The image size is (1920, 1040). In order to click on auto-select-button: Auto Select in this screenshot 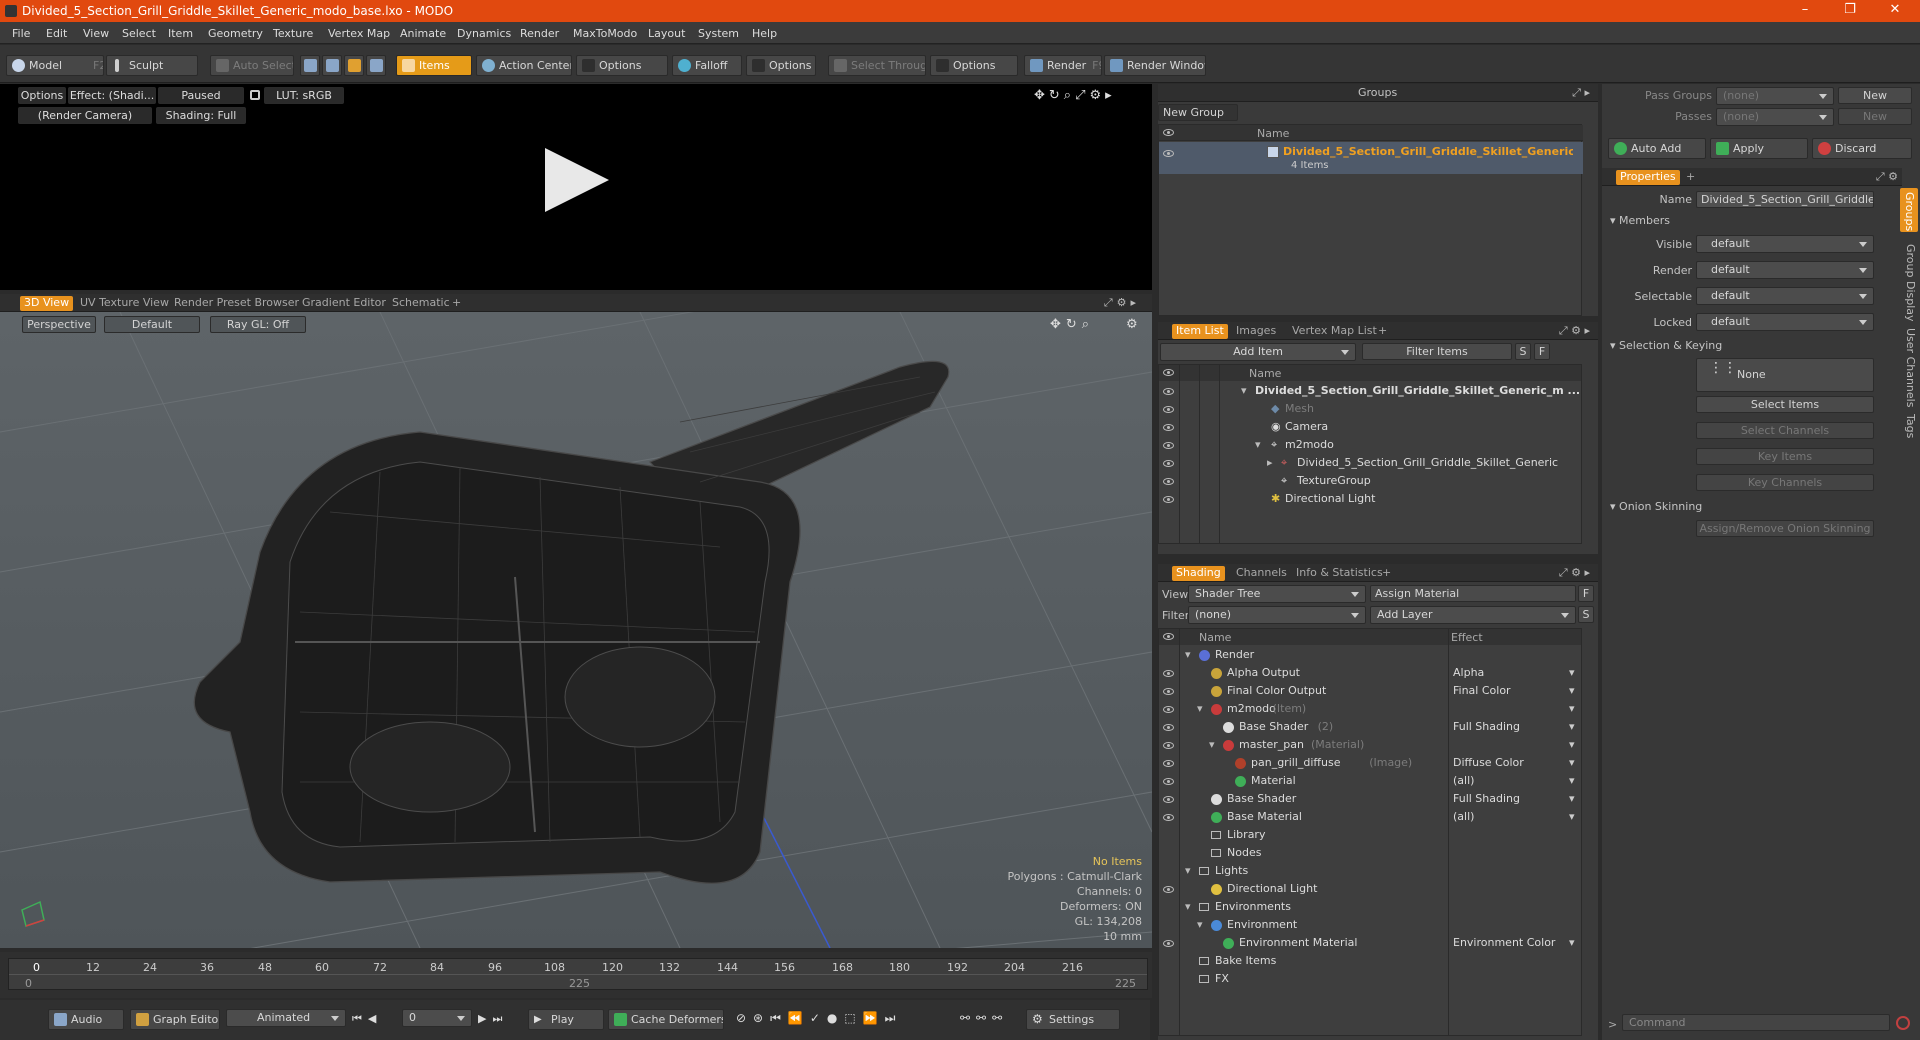, I will do `click(252, 65)`.